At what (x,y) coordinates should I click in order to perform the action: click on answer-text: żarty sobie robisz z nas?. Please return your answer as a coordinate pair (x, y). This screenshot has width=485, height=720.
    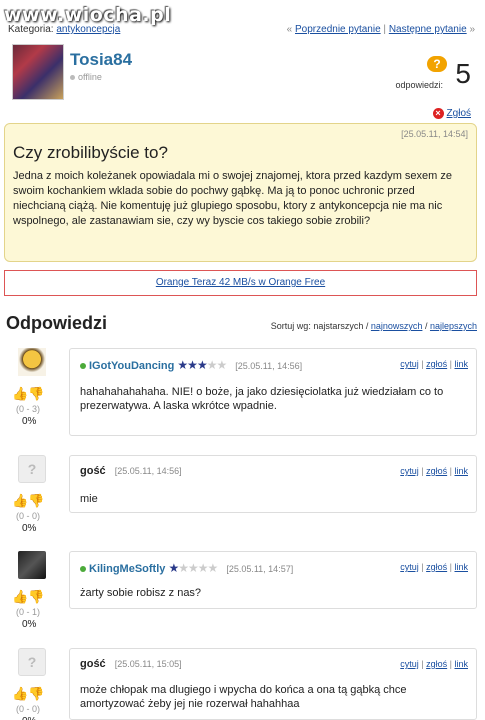
    Looking at the image, I should click on (141, 593).